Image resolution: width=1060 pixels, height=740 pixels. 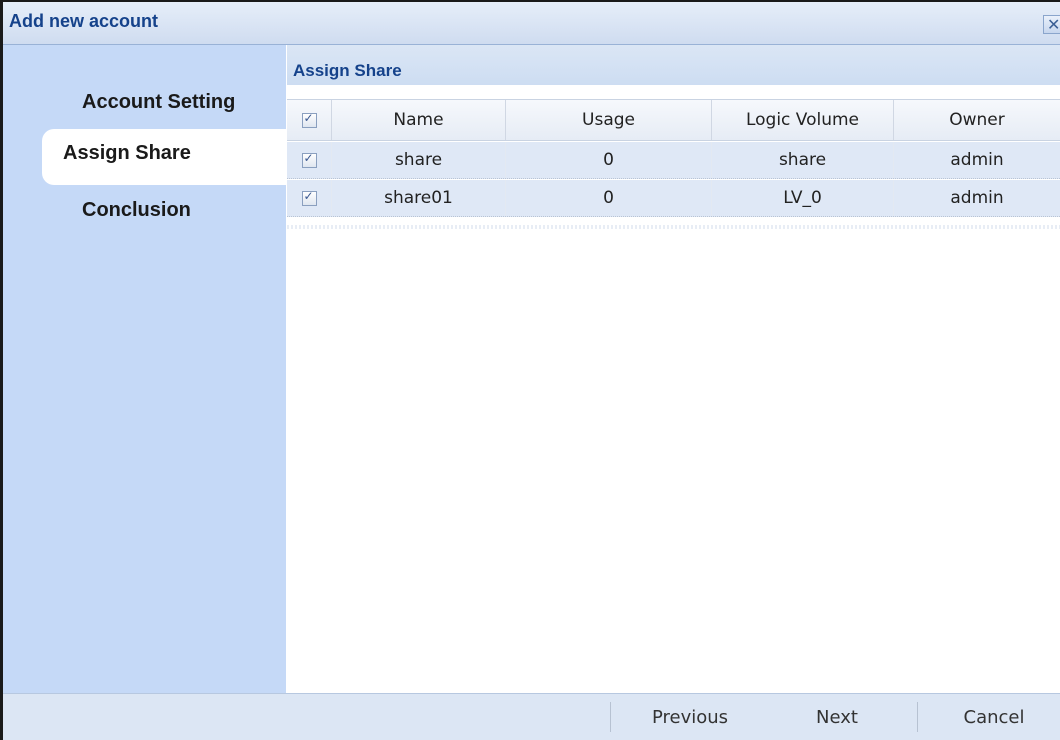 What do you see at coordinates (802, 160) in the screenshot?
I see `cell-logic-volume: share` at bounding box center [802, 160].